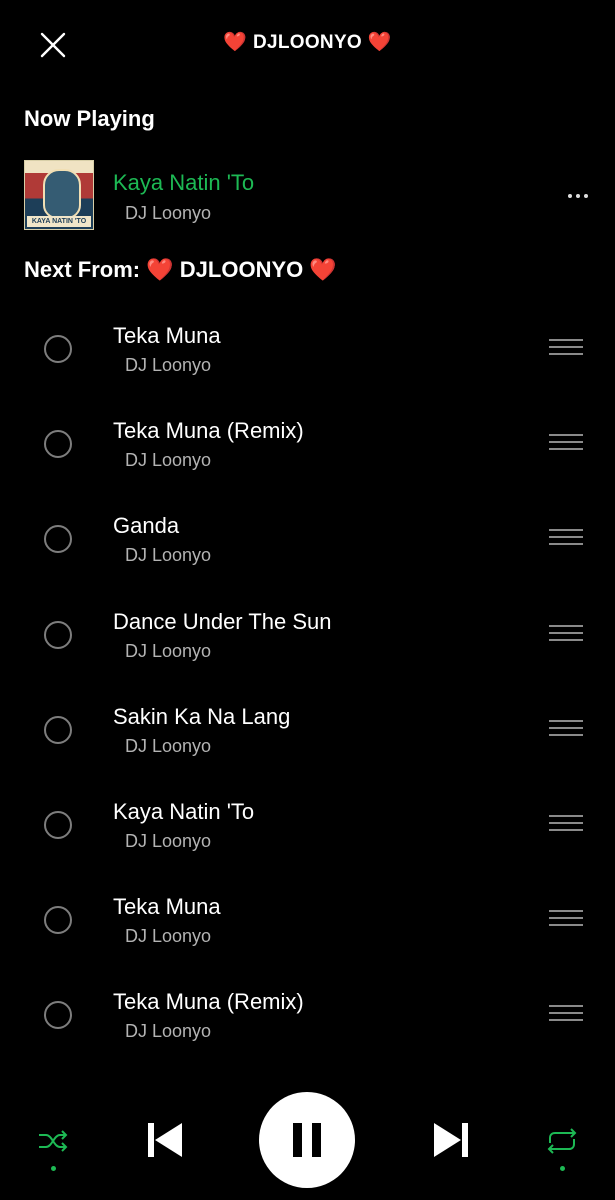 Image resolution: width=615 pixels, height=1200 pixels. I want to click on pause-button, so click(307, 1140).